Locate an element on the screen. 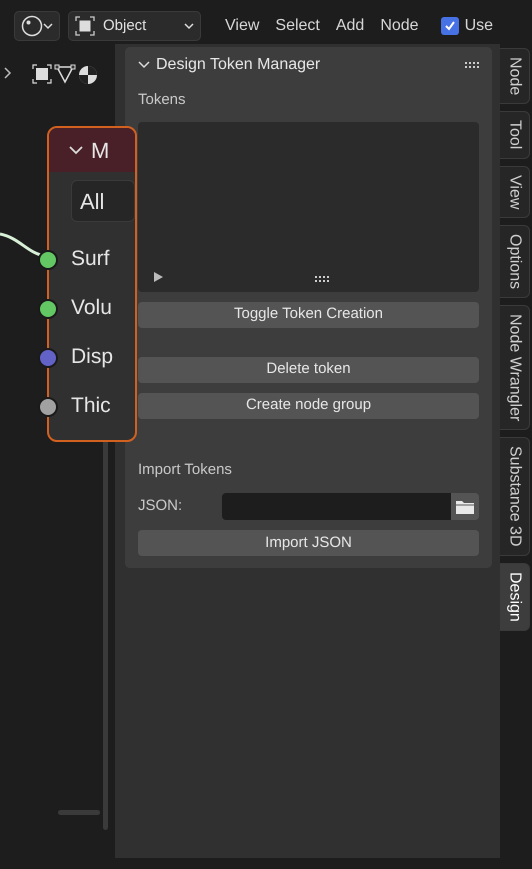 This screenshot has width=532, height=869. panel-title: Design Token Manager is located at coordinates (239, 65).